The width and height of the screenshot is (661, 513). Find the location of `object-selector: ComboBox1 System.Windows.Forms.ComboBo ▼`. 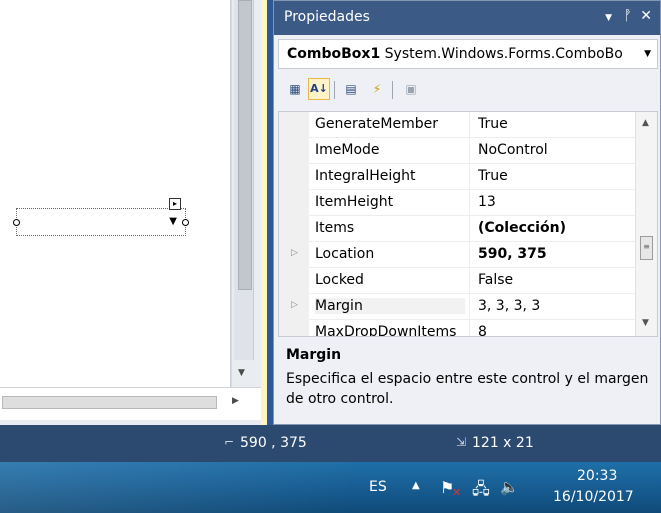

object-selector: ComboBox1 System.Windows.Forms.ComboBo ▼ is located at coordinates (468, 54).